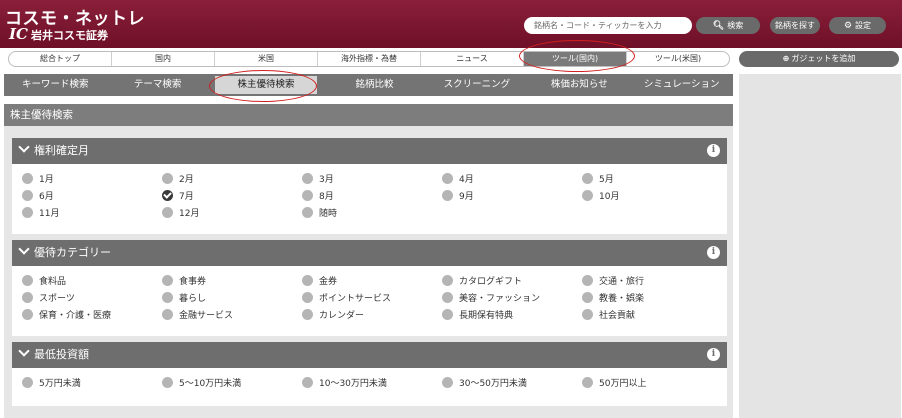 Image resolution: width=902 pixels, height=418 pixels. Describe the element at coordinates (477, 85) in the screenshot. I see `tool-tab-4: スクリーニング` at that location.